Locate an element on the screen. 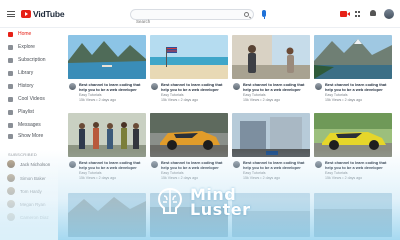  play-logo-icon is located at coordinates (26, 14).